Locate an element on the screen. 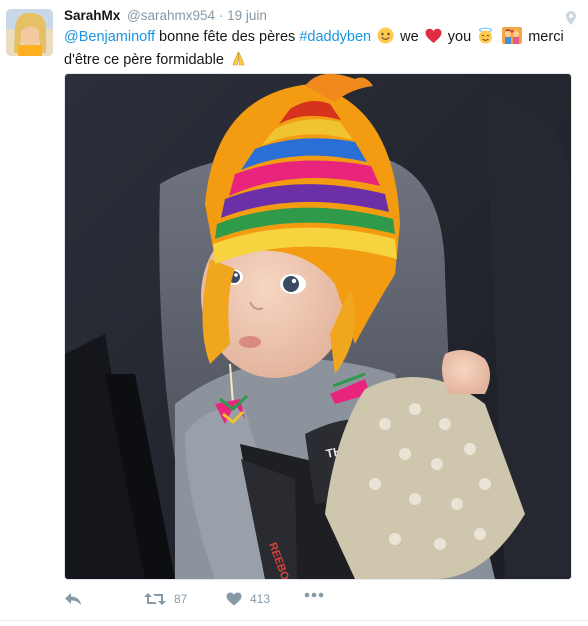  tweet-header: SarahMx @sarahmx954 · 19 juin is located at coordinates (165, 15).